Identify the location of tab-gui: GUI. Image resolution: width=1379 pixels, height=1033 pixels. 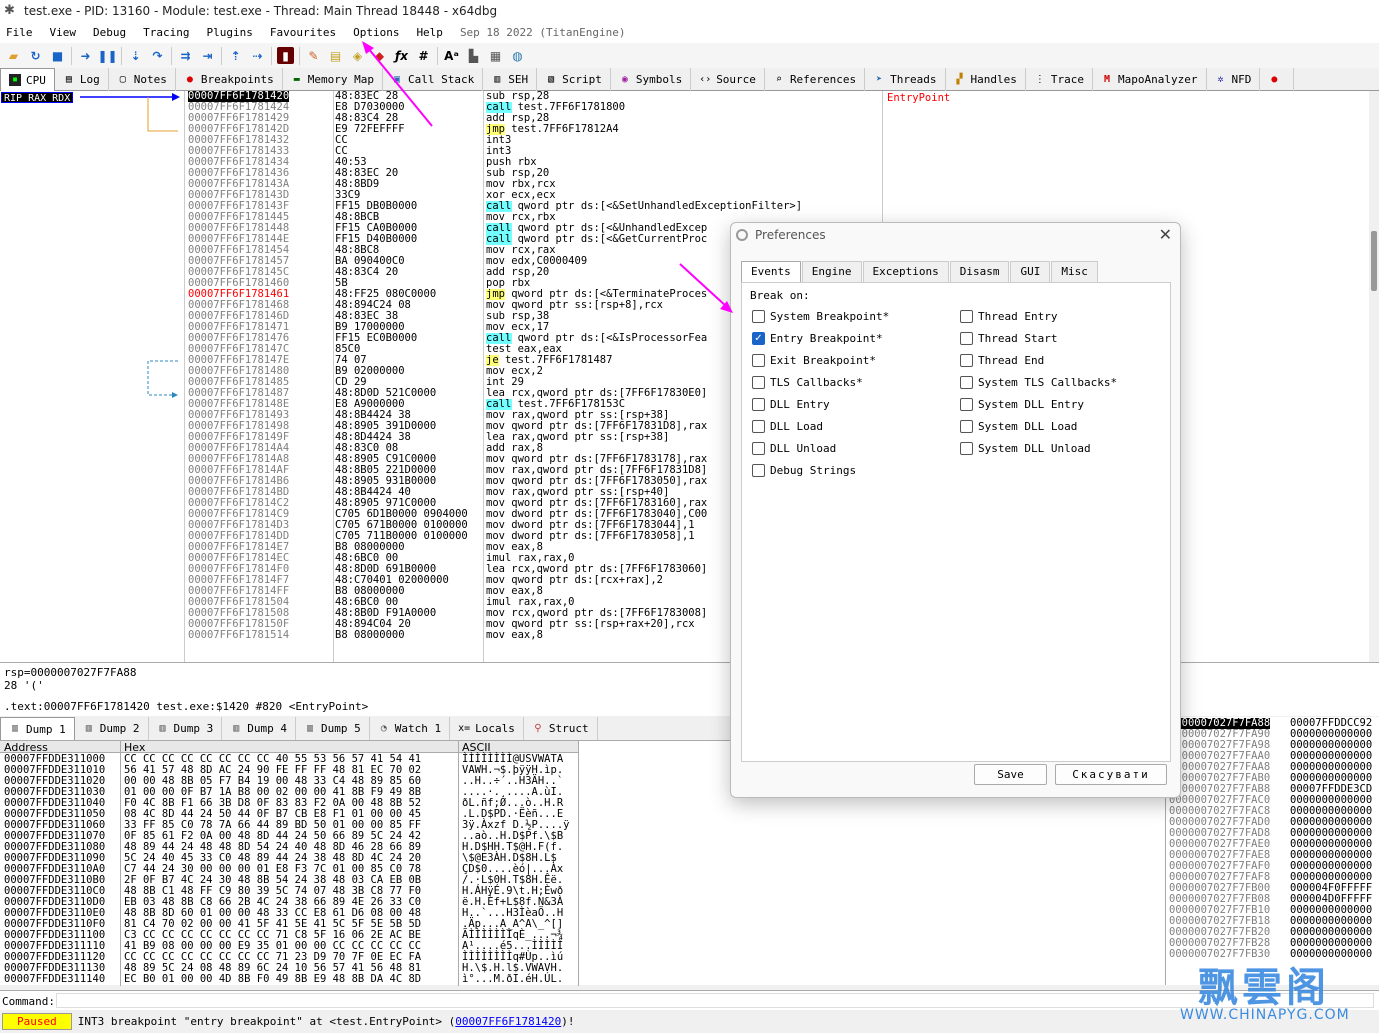
(1030, 272).